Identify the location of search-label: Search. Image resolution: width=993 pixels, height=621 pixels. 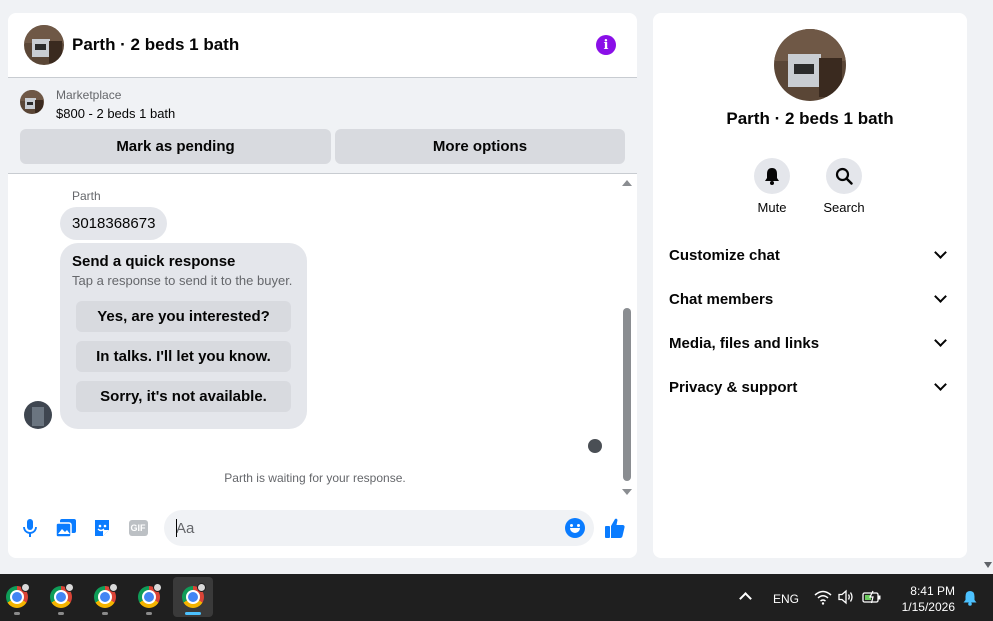
(844, 207).